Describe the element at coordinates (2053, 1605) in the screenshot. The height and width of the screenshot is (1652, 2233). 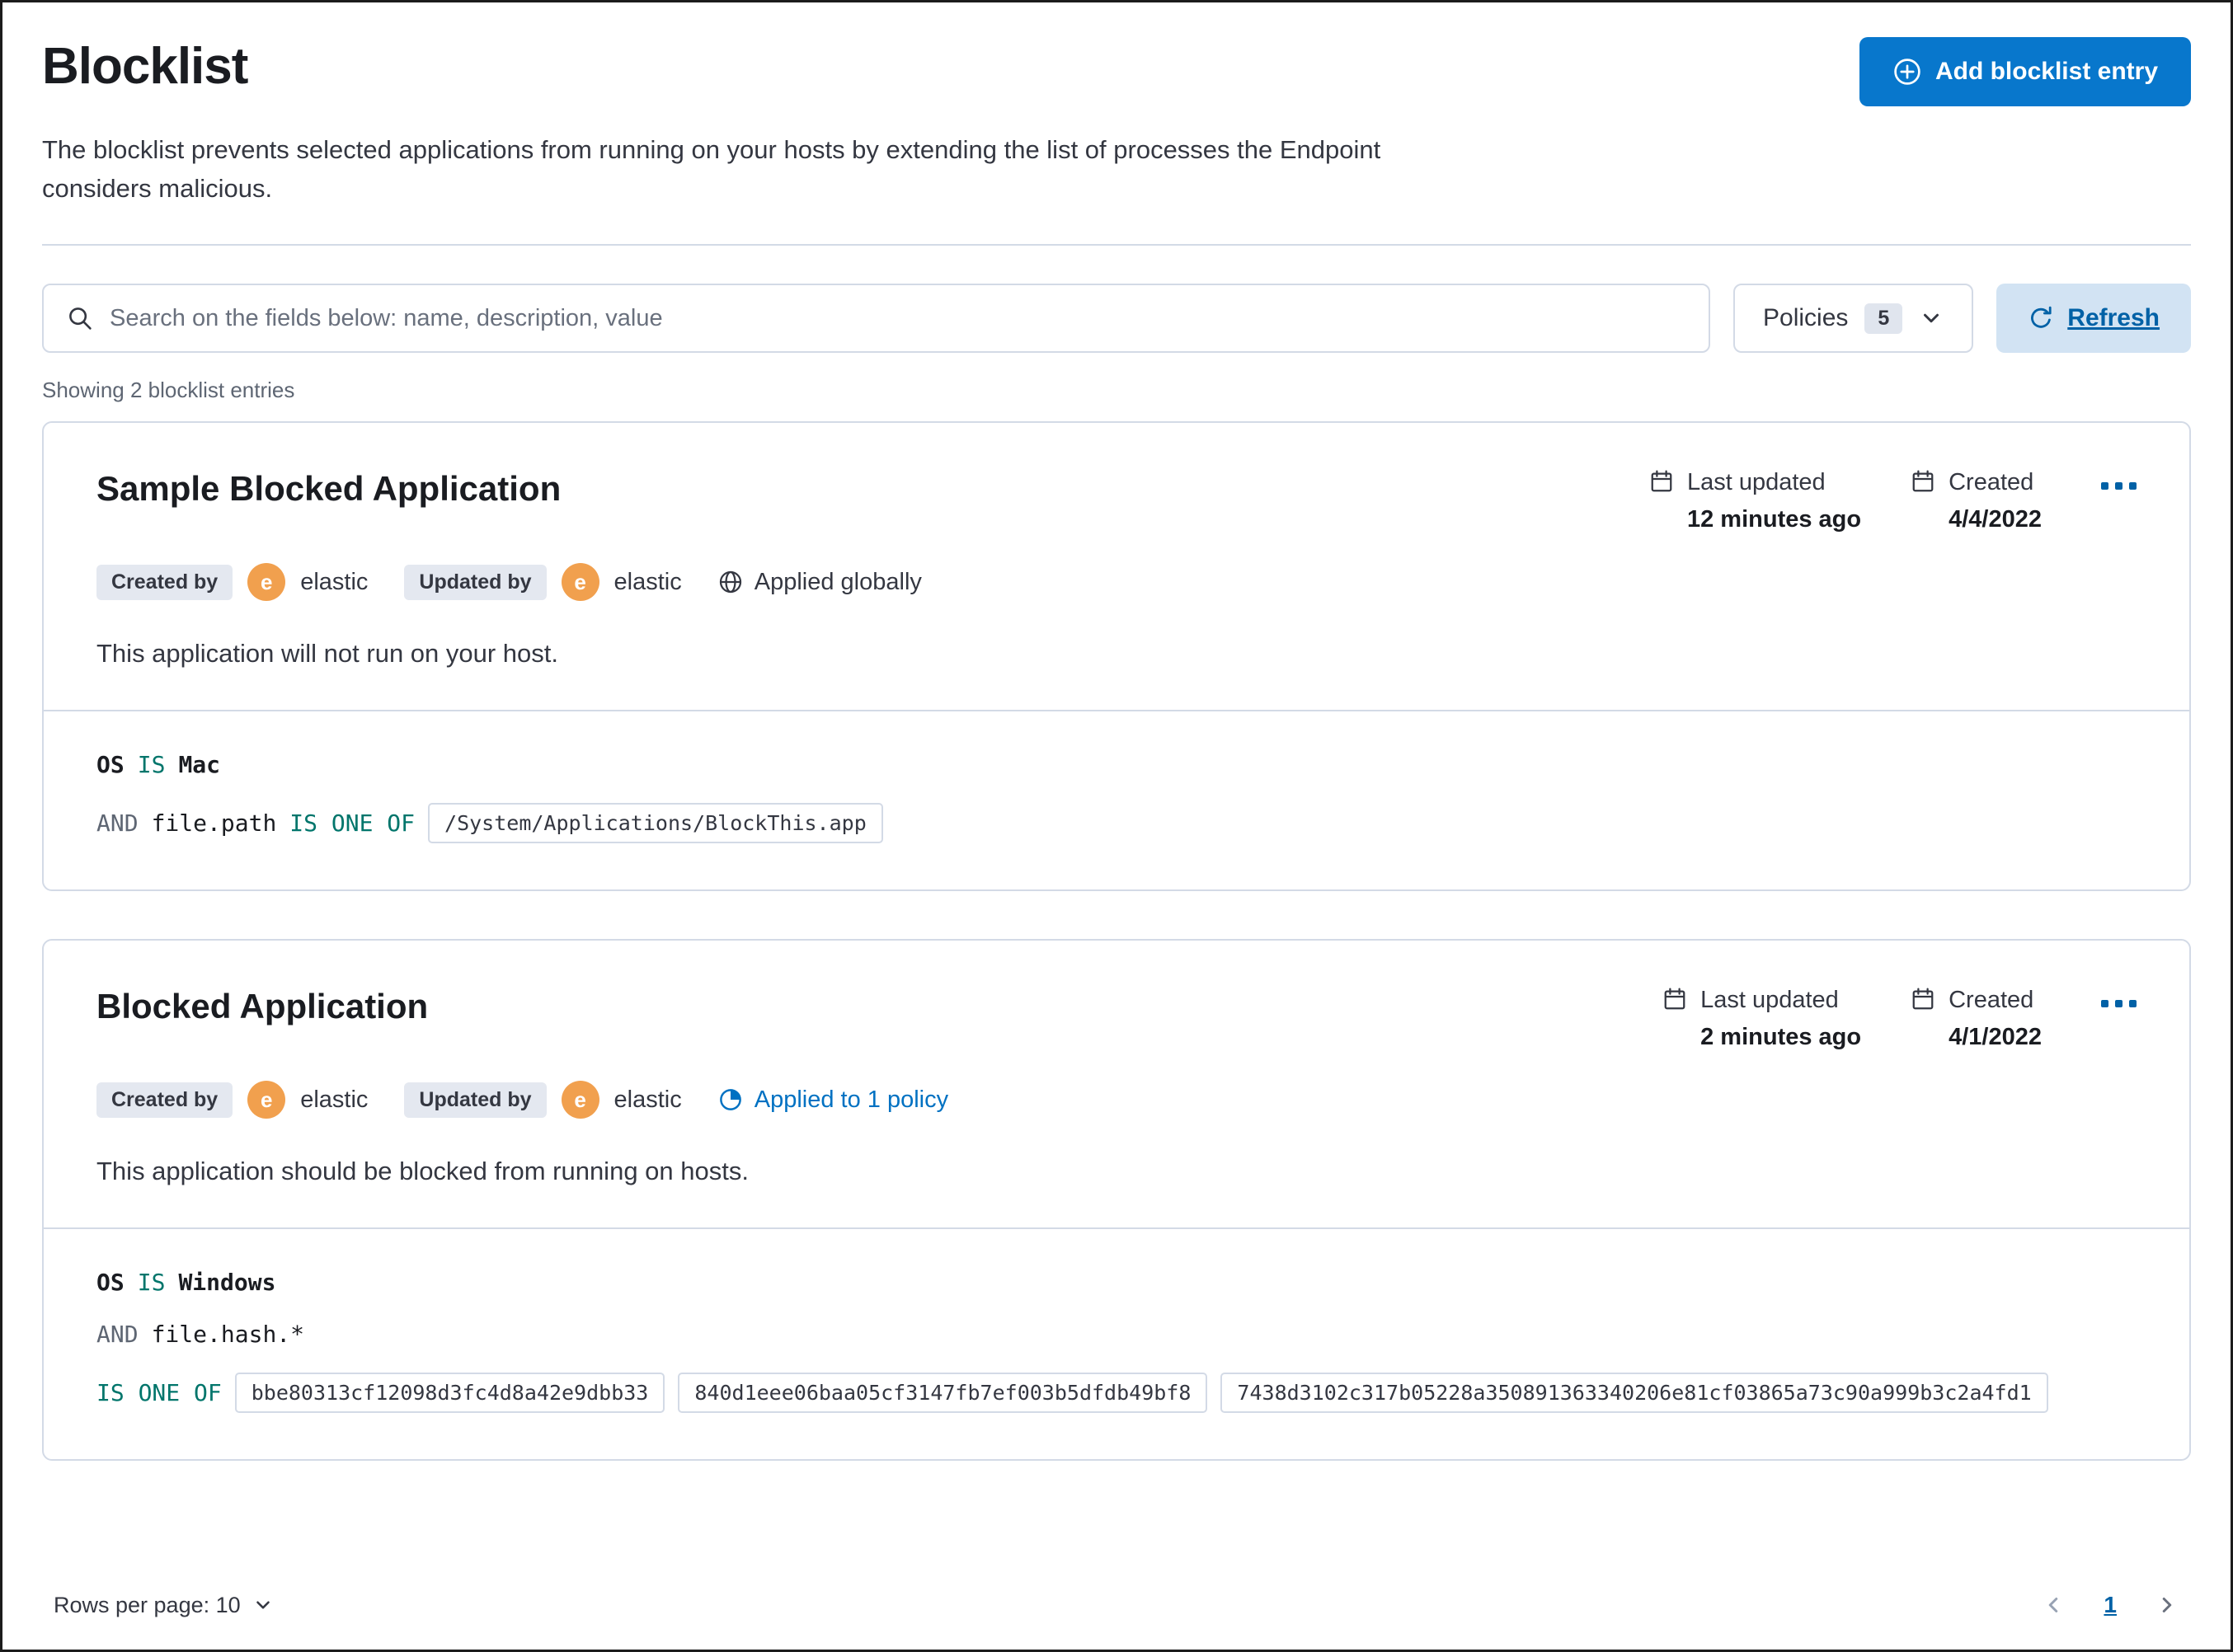
I see `previous-page-button` at that location.